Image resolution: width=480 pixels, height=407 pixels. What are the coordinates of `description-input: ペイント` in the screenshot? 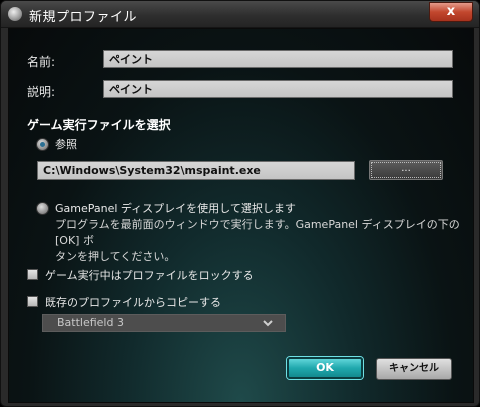 It's located at (278, 89).